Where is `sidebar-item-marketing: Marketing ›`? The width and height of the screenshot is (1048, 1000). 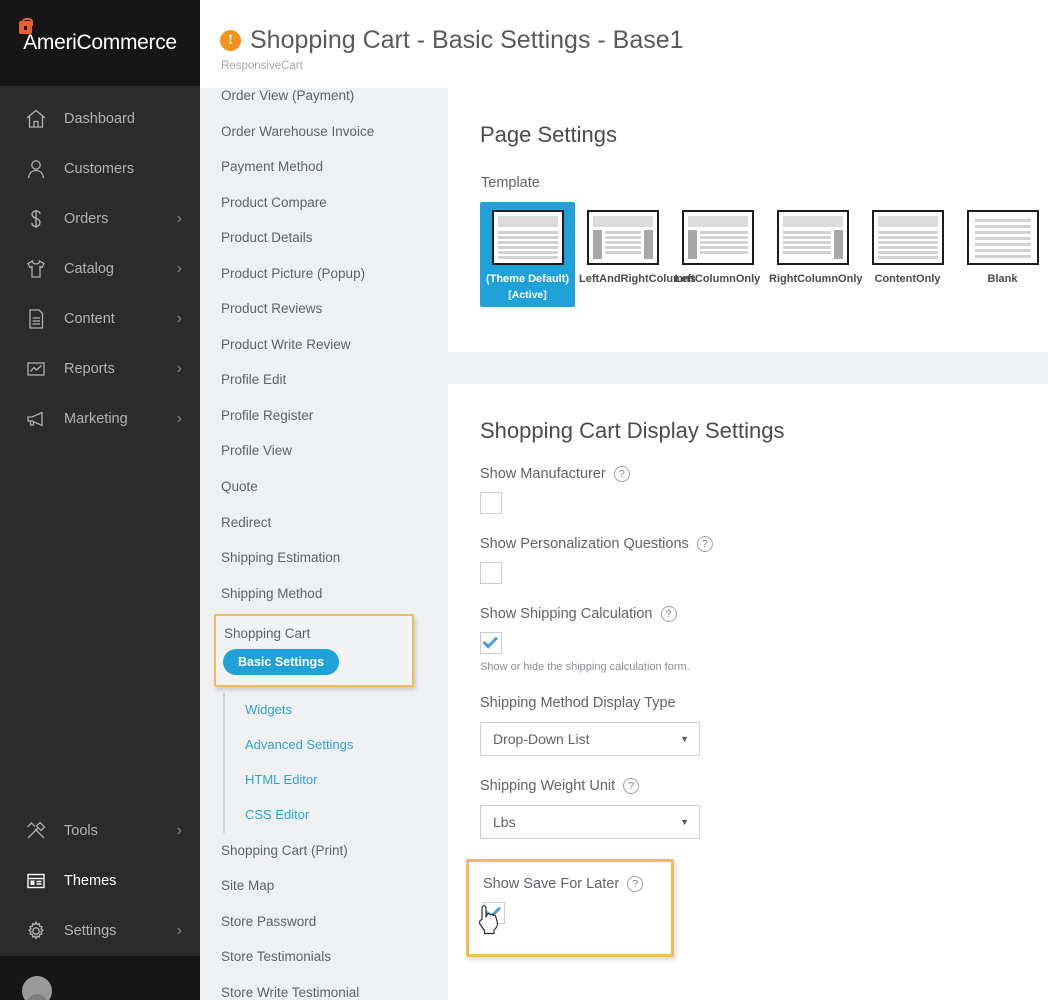 sidebar-item-marketing: Marketing › is located at coordinates (100, 419).